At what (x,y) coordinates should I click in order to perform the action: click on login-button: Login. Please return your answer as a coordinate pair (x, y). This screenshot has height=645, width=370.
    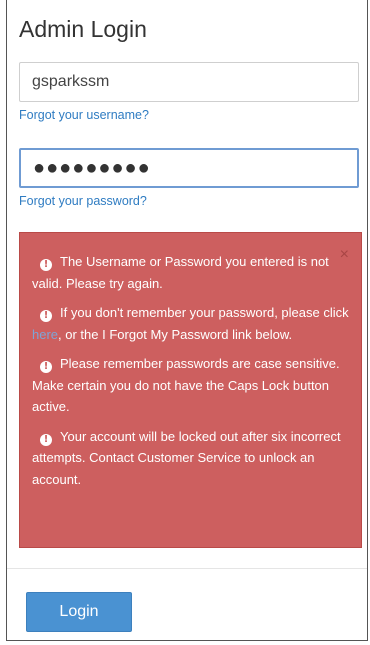
    Looking at the image, I should click on (79, 612).